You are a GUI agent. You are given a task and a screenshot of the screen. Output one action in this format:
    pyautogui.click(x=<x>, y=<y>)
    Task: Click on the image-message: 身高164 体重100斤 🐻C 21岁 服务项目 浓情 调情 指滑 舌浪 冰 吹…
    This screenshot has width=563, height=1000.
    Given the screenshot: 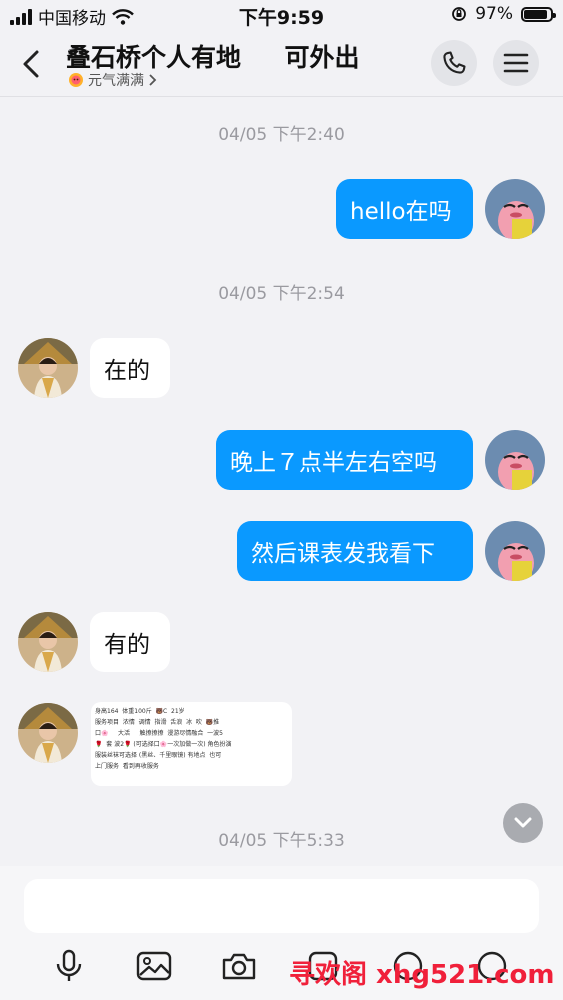 What is the action you would take?
    pyautogui.click(x=191, y=744)
    